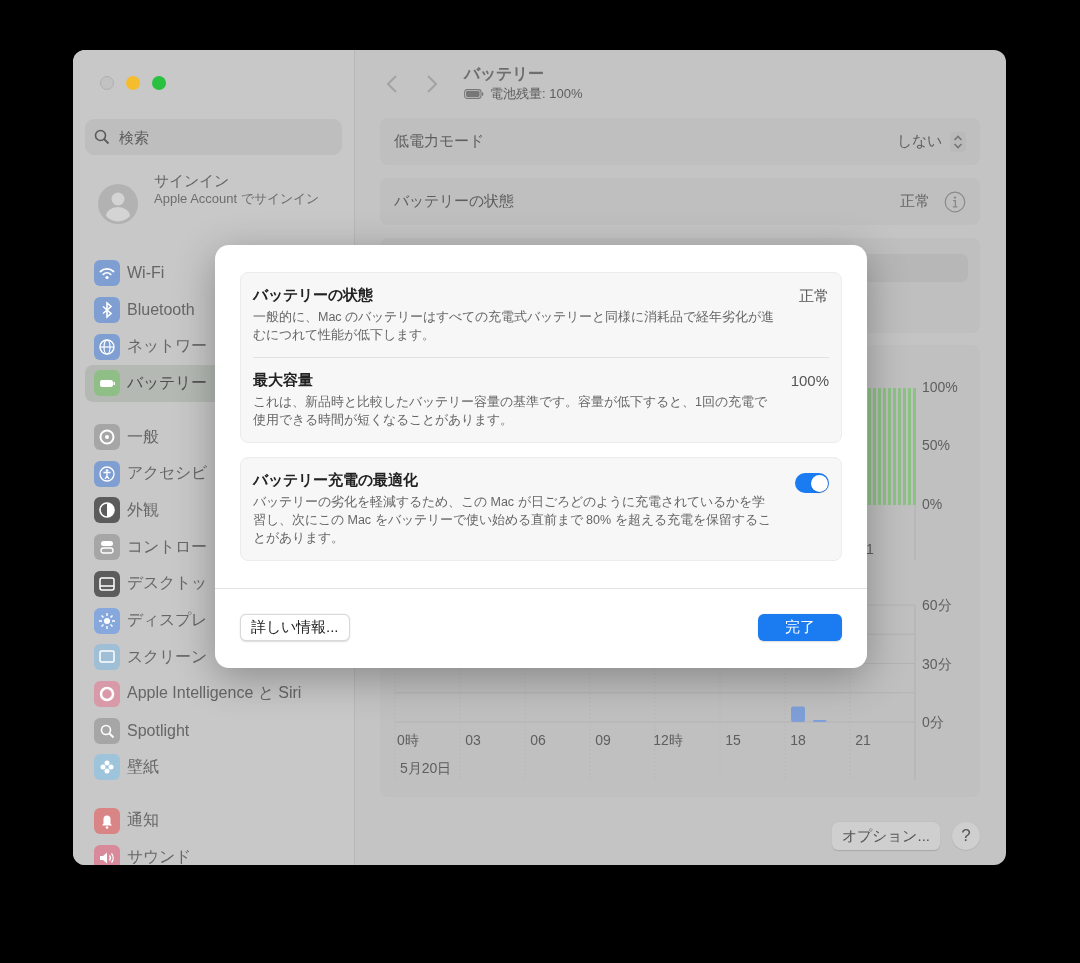 Image resolution: width=1080 pixels, height=963 pixels. I want to click on back-icon, so click(392, 84).